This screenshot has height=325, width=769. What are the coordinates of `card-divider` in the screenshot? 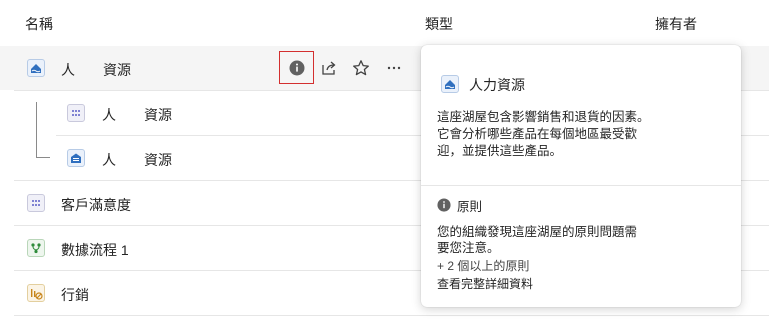 It's located at (581, 185).